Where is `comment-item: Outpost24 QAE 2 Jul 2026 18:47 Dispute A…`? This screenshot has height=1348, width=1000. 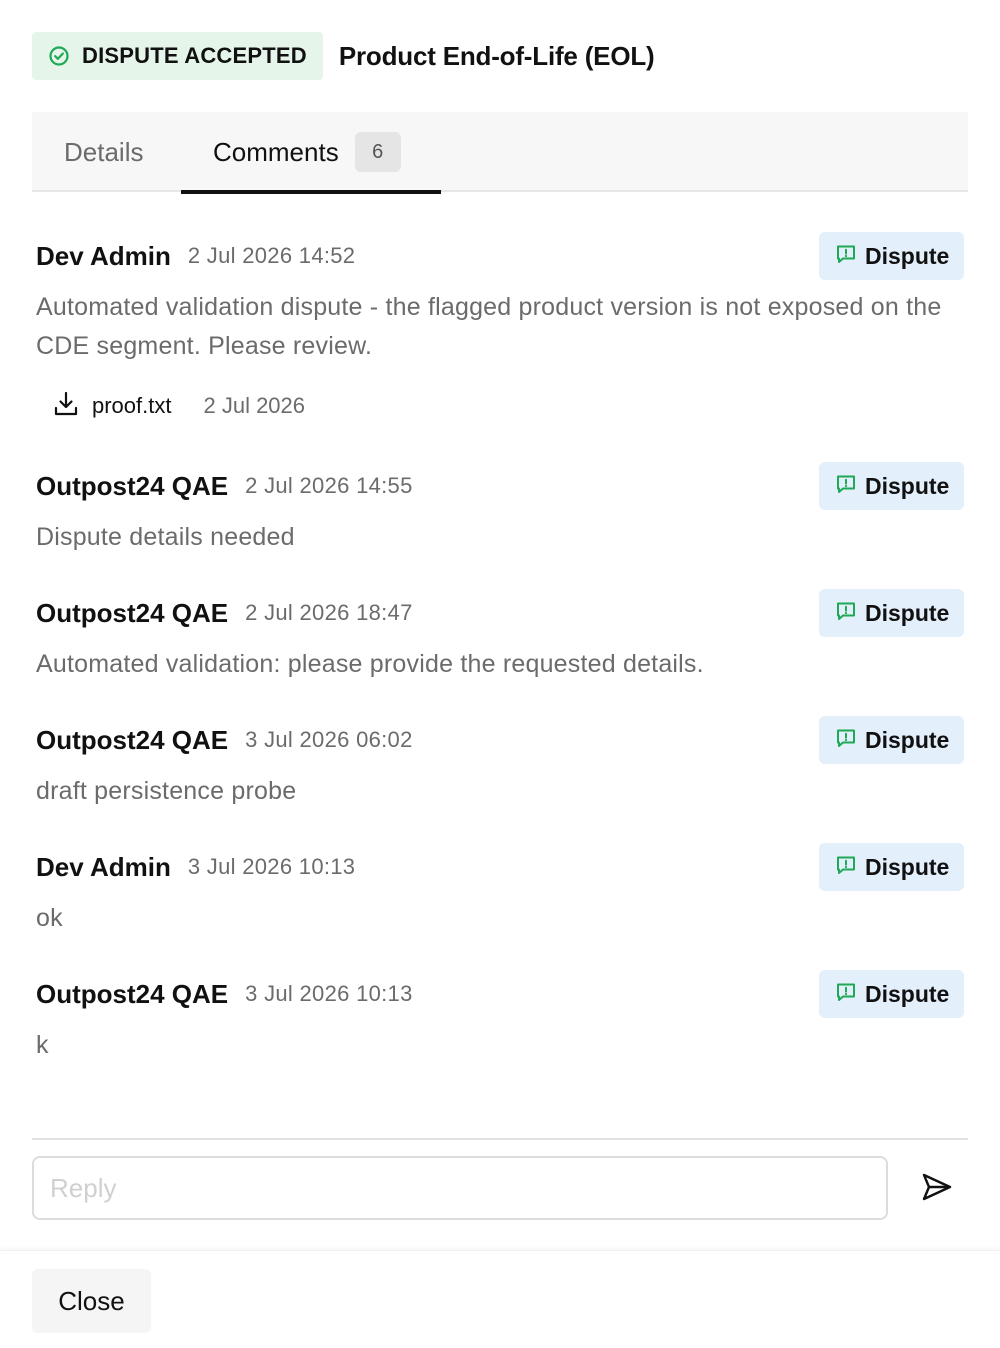 comment-item: Outpost24 QAE 2 Jul 2026 18:47 Dispute A… is located at coordinates (500, 636).